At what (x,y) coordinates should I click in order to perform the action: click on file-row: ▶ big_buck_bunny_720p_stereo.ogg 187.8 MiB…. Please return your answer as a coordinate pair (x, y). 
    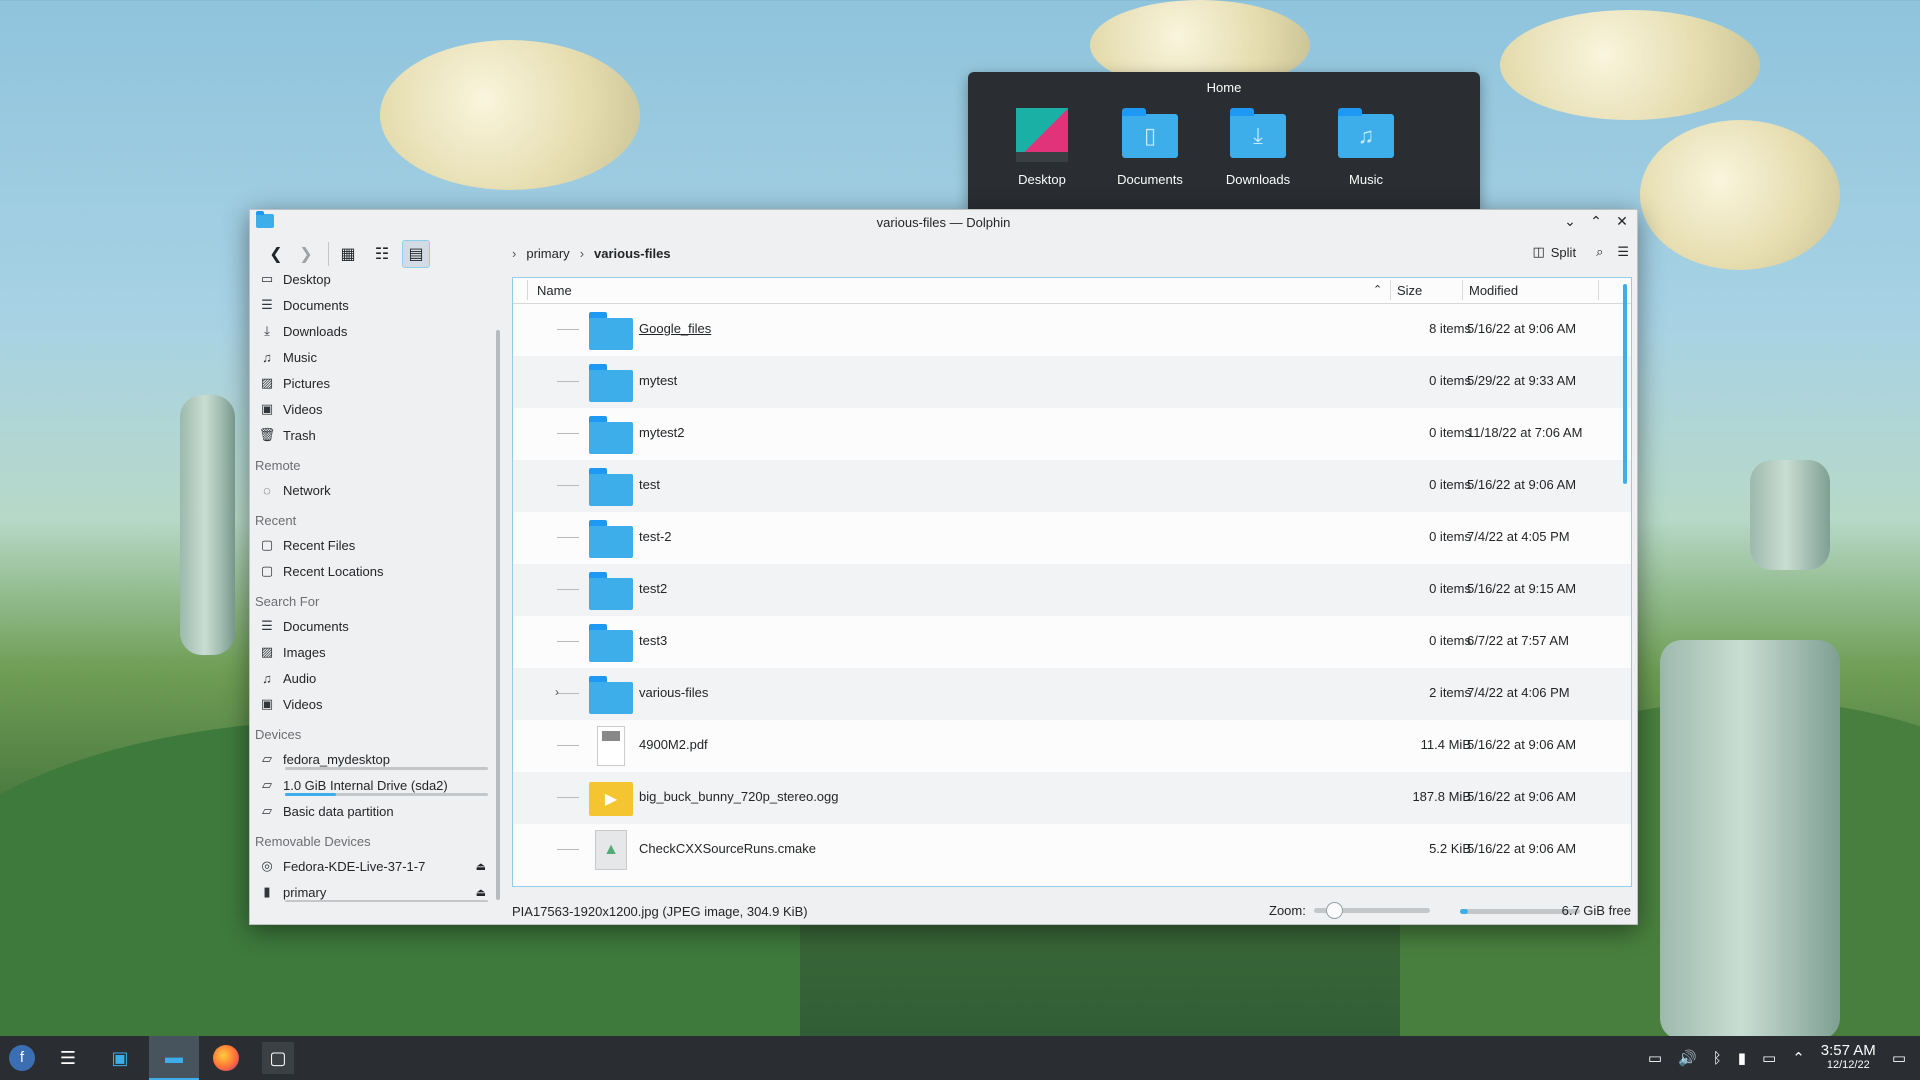
    Looking at the image, I should click on (1072, 798).